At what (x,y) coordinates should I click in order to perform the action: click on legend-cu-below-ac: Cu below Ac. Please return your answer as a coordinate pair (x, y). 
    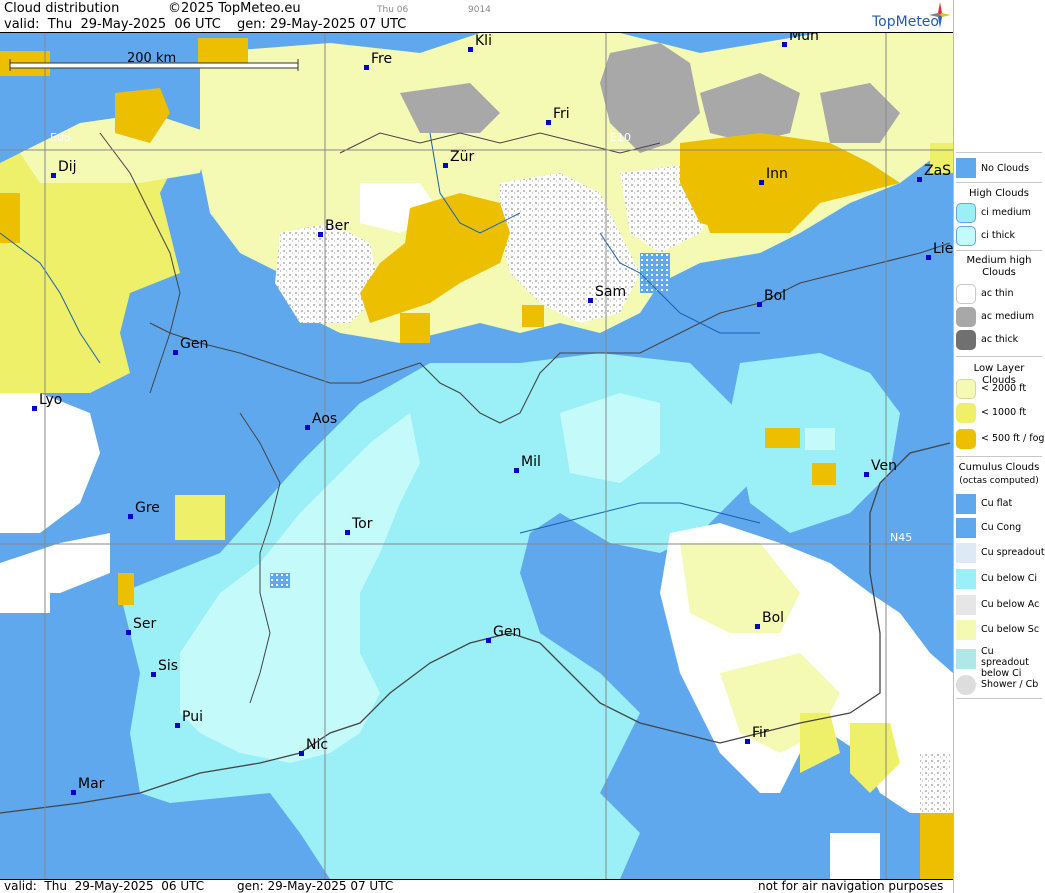
    Looking at the image, I should click on (999, 605).